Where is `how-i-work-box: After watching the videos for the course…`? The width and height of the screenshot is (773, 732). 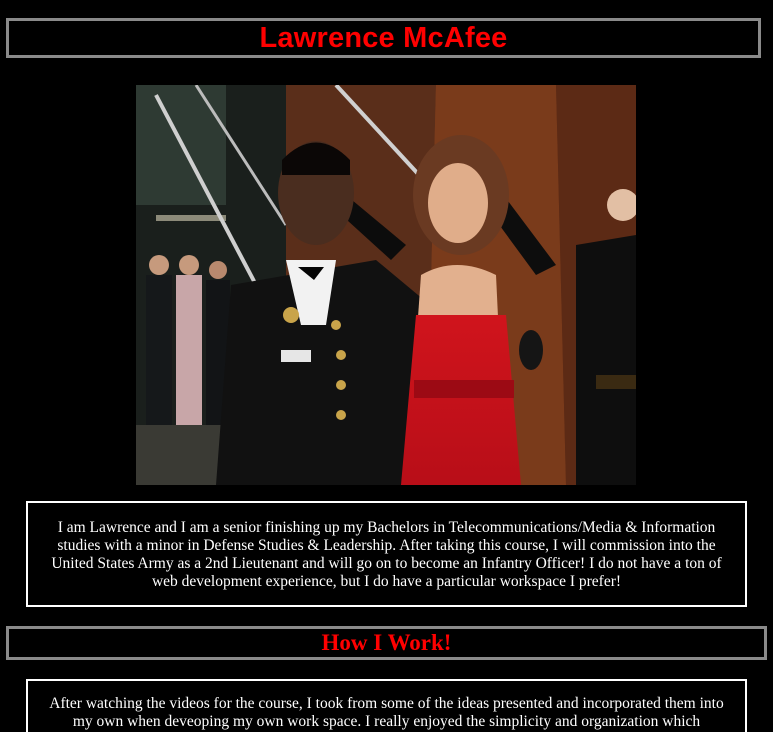
how-i-work-box: After watching the videos for the course… is located at coordinates (386, 705).